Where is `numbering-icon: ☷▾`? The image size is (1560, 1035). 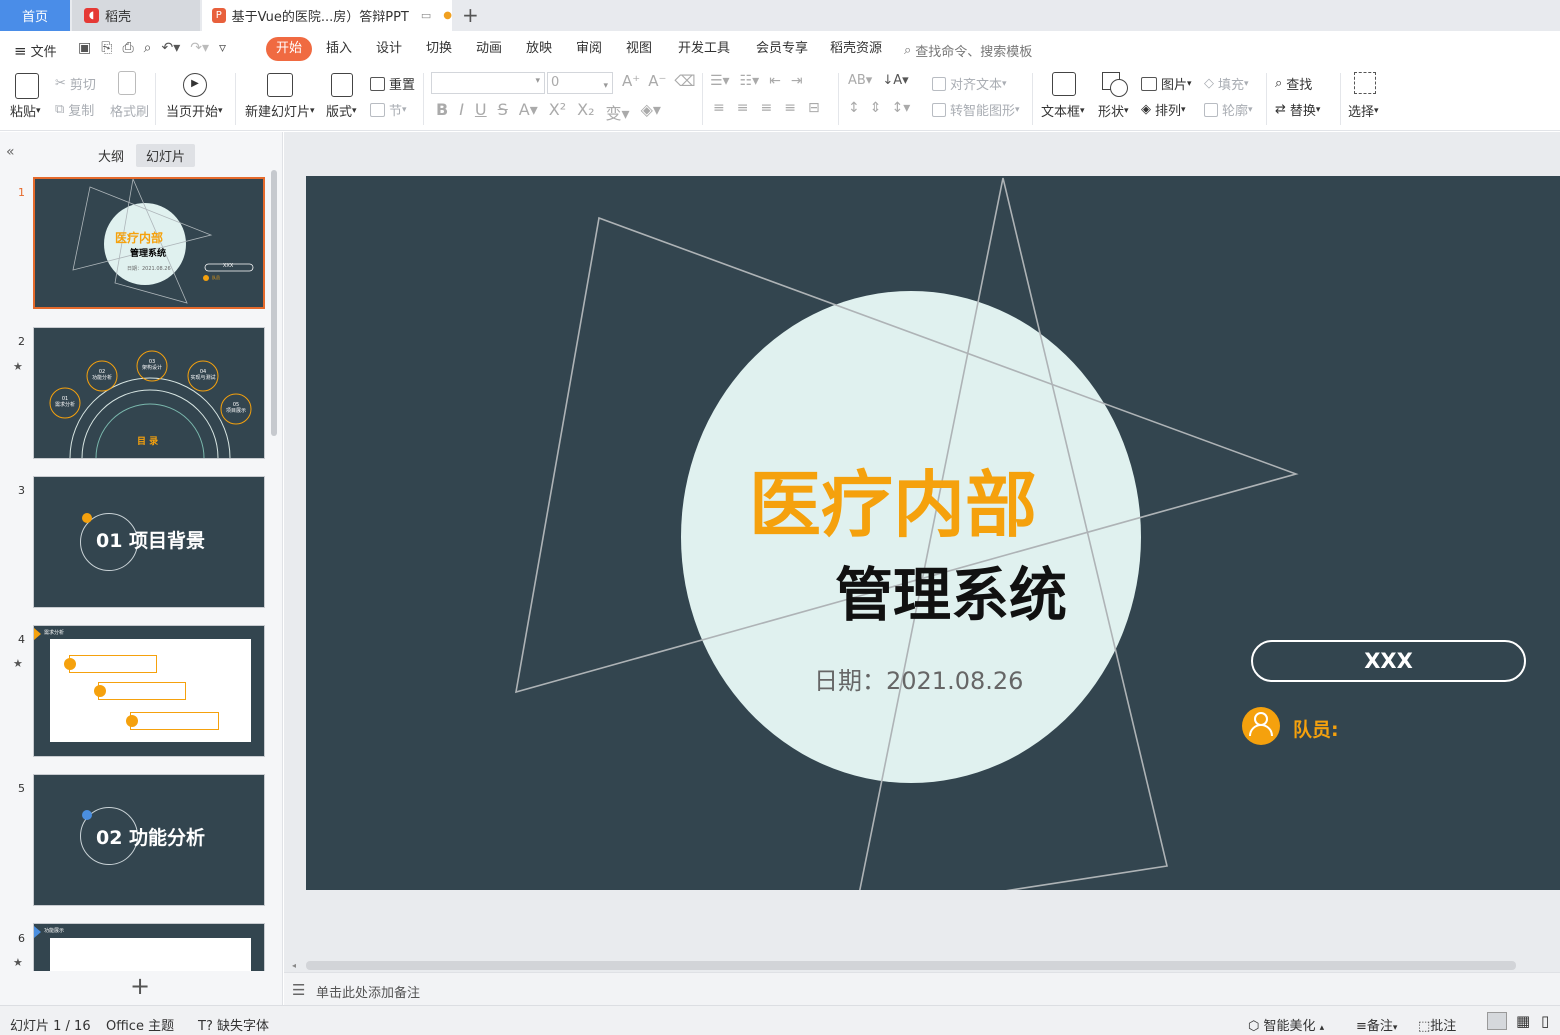 numbering-icon: ☷▾ is located at coordinates (750, 81).